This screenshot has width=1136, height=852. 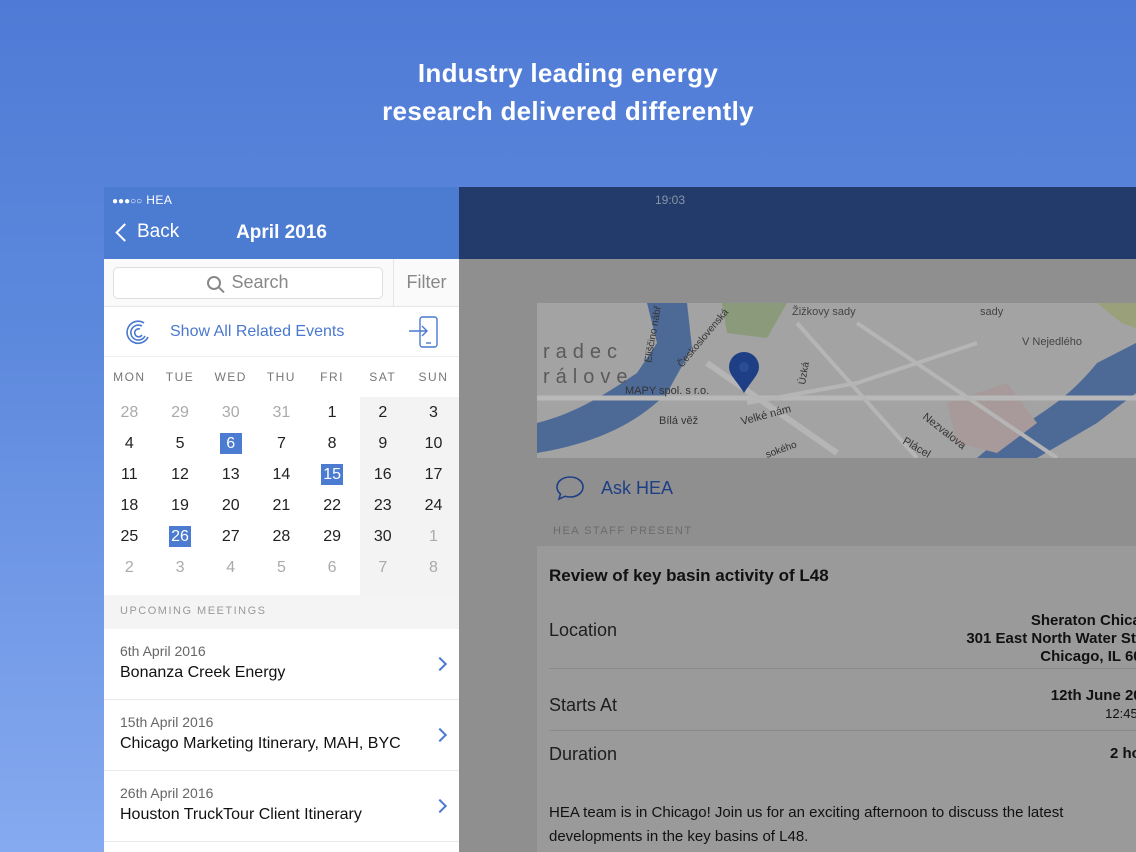 What do you see at coordinates (167, 722) in the screenshot?
I see `meeting-date: 15th April 2016` at bounding box center [167, 722].